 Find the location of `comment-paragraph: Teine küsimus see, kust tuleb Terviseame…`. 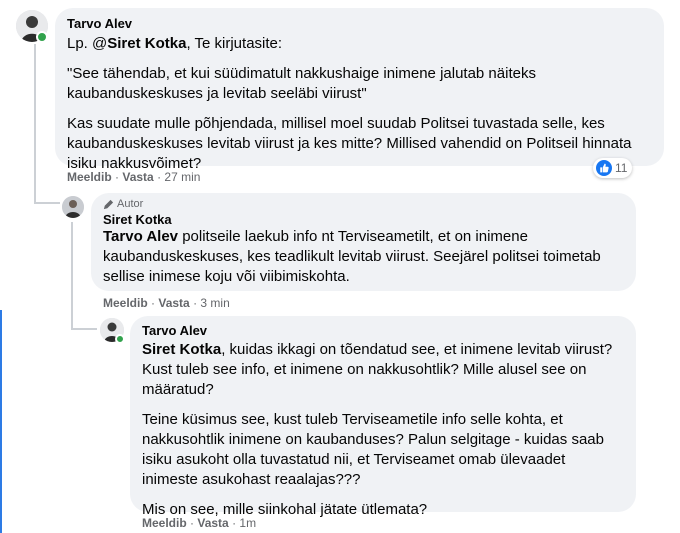

comment-paragraph: Teine küsimus see, kust tuleb Terviseame… is located at coordinates (373, 449).